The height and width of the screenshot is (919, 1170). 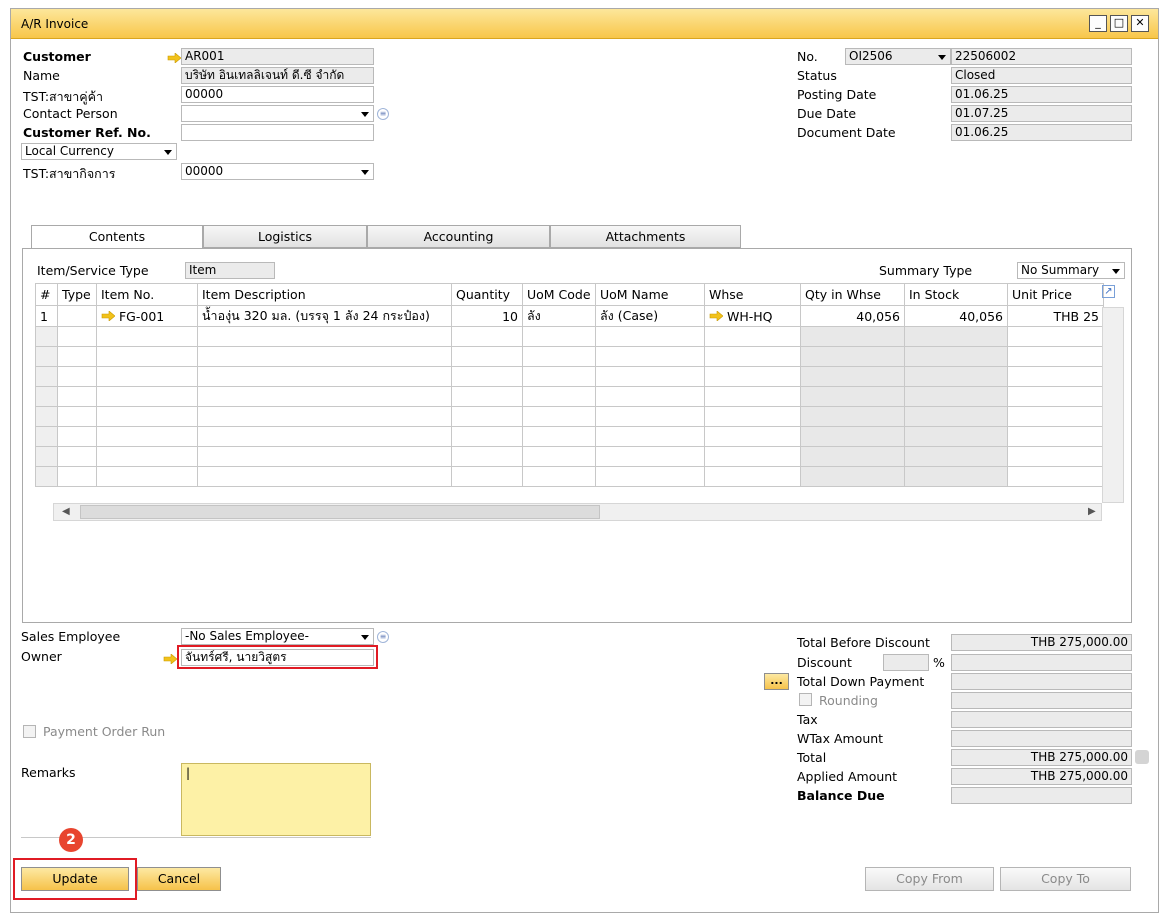 What do you see at coordinates (1119, 23) in the screenshot?
I see `maximize-icon: □` at bounding box center [1119, 23].